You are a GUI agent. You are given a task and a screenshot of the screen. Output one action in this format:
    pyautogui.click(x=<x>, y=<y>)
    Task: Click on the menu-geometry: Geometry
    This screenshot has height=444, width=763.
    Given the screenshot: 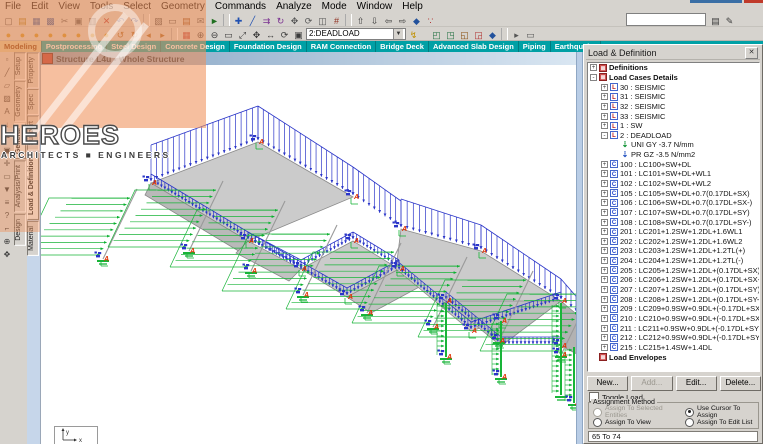 What is the action you would take?
    pyautogui.click(x=183, y=6)
    